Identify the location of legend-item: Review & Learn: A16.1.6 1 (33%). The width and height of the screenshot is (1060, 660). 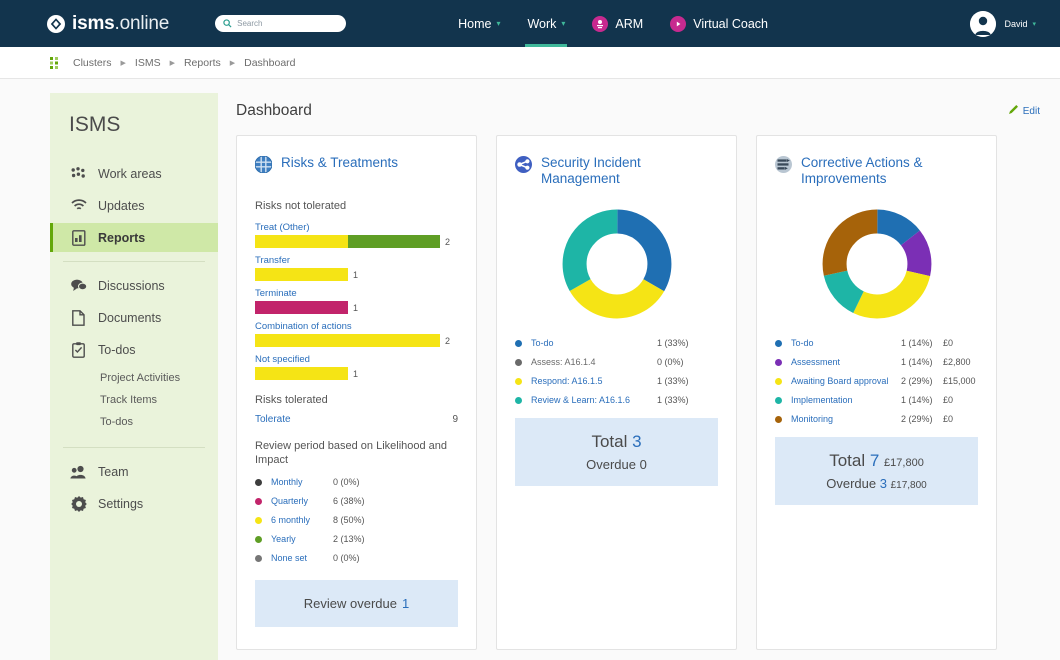
(616, 400).